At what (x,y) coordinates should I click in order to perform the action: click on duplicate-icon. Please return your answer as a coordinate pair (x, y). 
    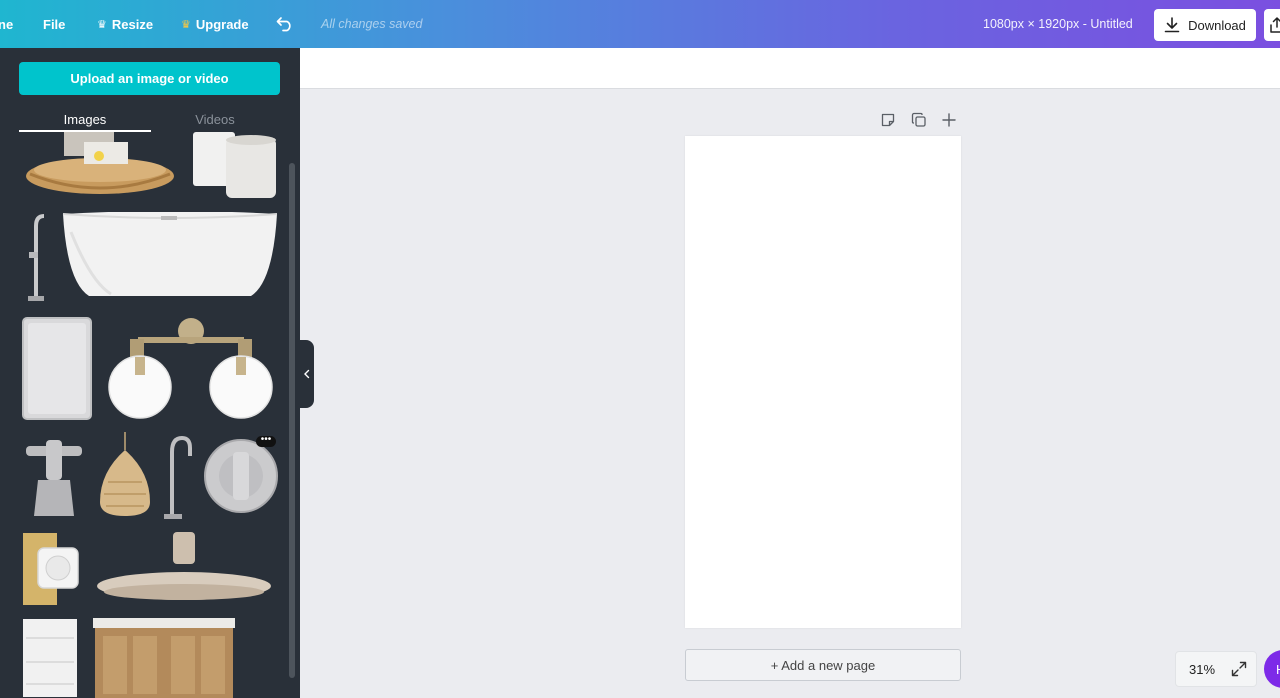
    Looking at the image, I should click on (918, 119).